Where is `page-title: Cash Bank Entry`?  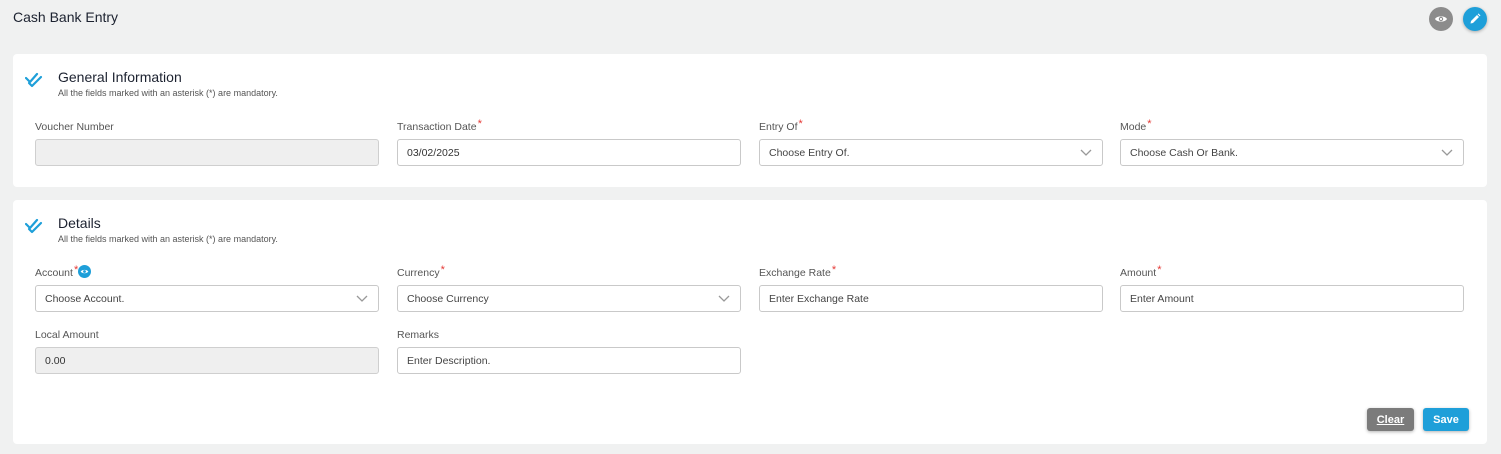
page-title: Cash Bank Entry is located at coordinates (66, 17).